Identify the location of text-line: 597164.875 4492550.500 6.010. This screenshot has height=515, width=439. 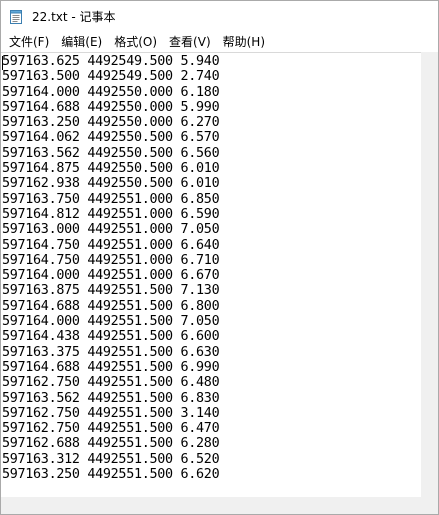
(111, 169).